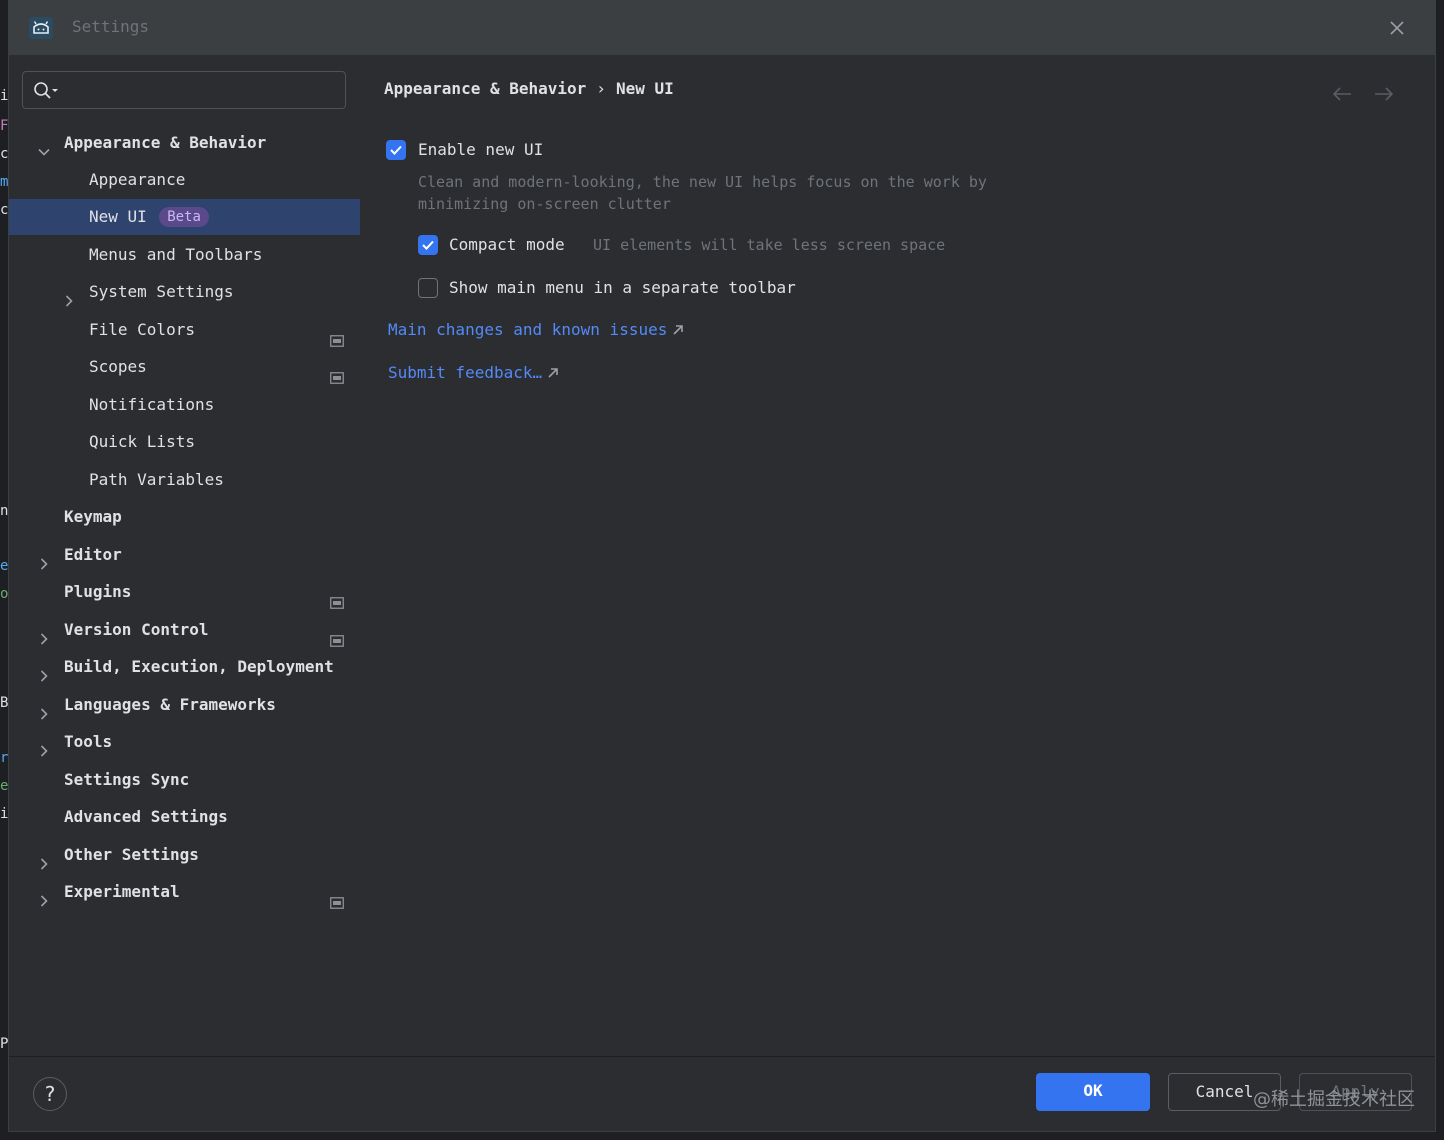 The width and height of the screenshot is (1444, 1140). Describe the element at coordinates (722, 28) in the screenshot. I see `title-bar: Settings` at that location.